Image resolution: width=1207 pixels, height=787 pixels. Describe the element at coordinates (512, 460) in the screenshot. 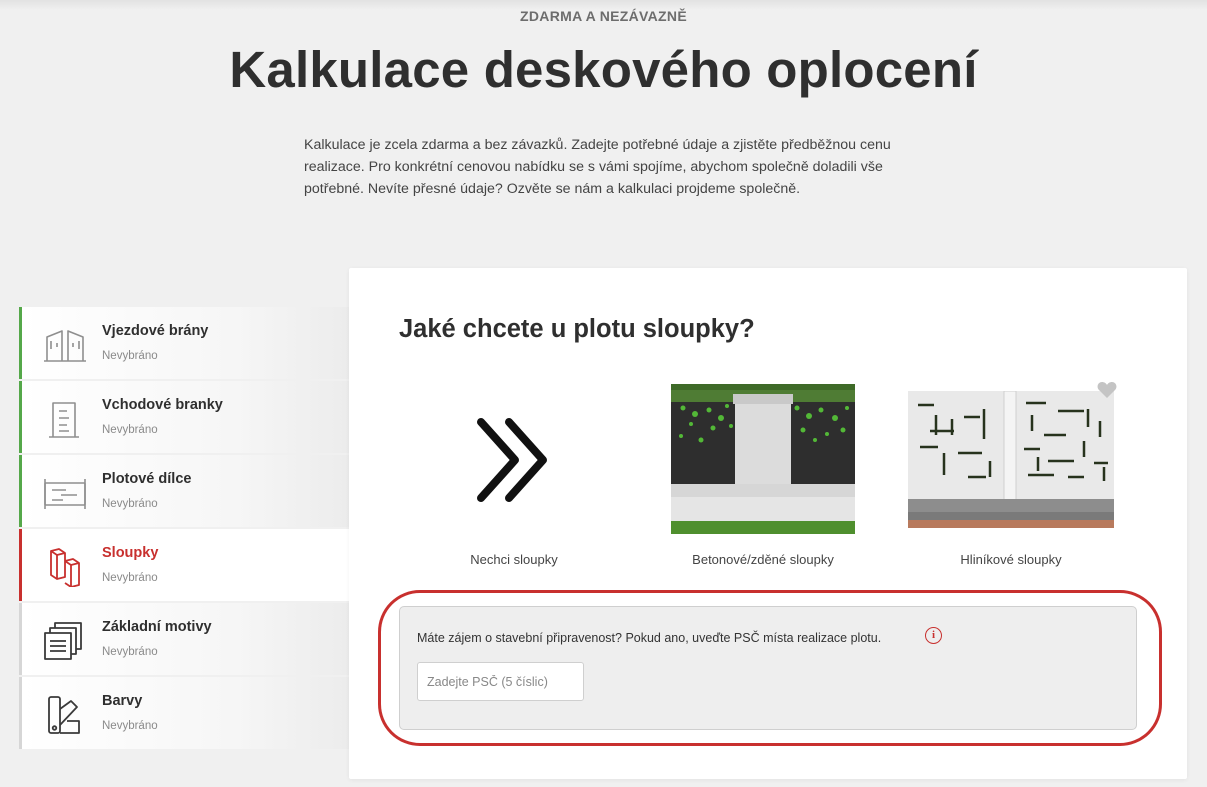

I see `double-chevron-right-icon` at that location.